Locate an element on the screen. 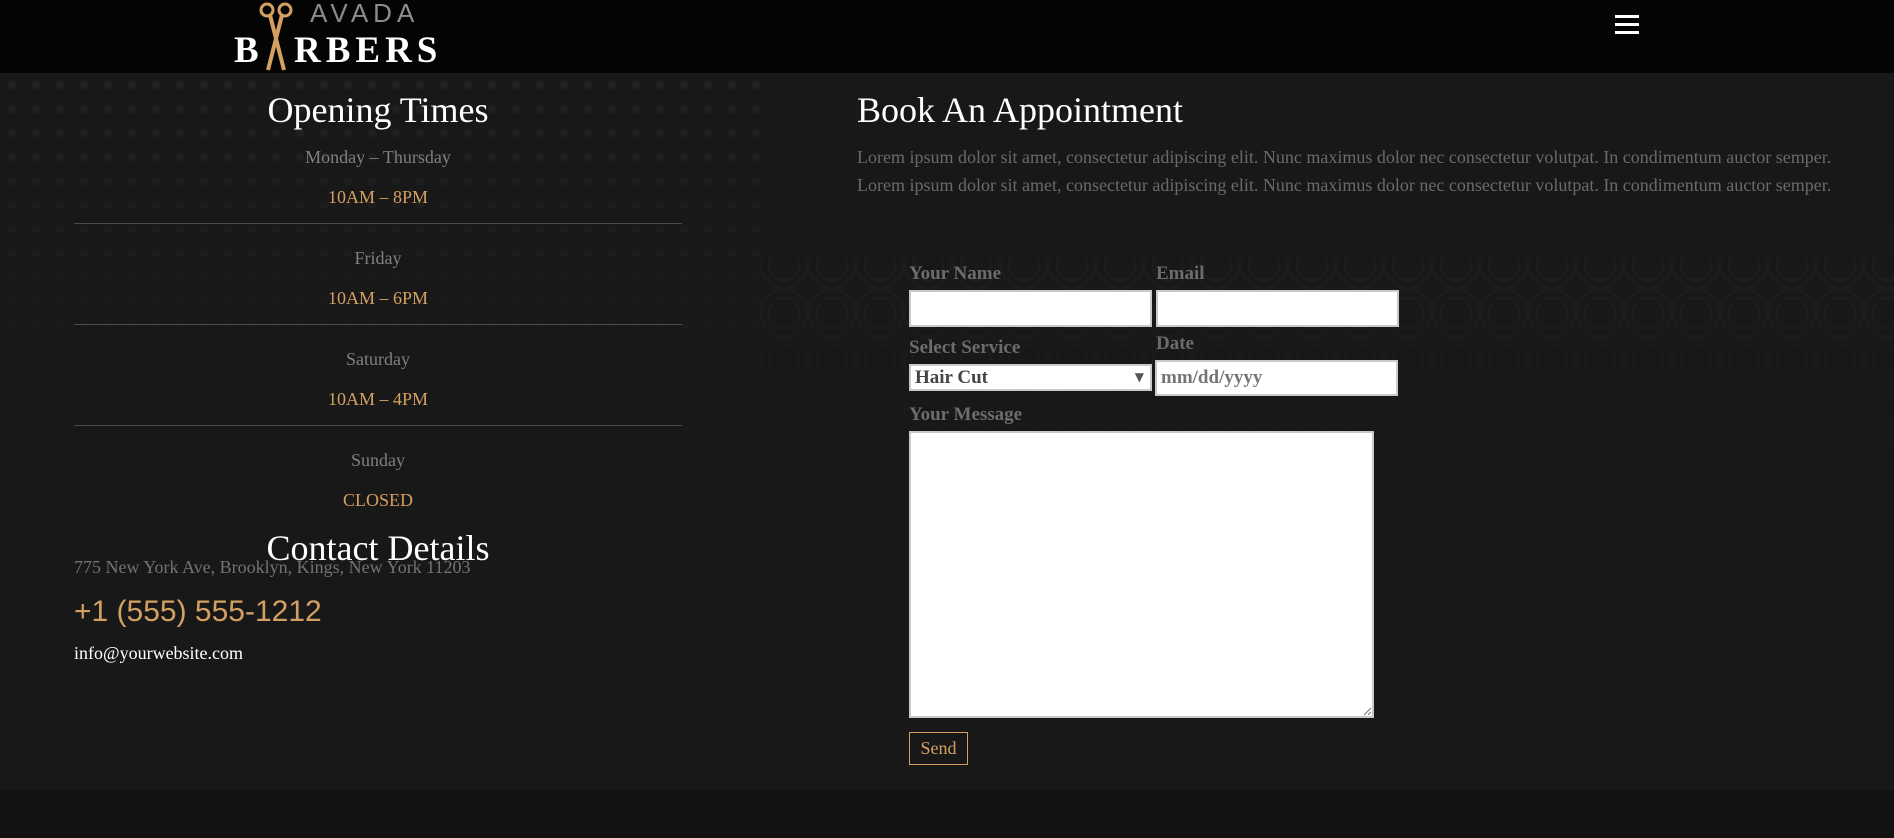 The image size is (1894, 838). hours-row: Friday 10AM – 6PM is located at coordinates (378, 284).